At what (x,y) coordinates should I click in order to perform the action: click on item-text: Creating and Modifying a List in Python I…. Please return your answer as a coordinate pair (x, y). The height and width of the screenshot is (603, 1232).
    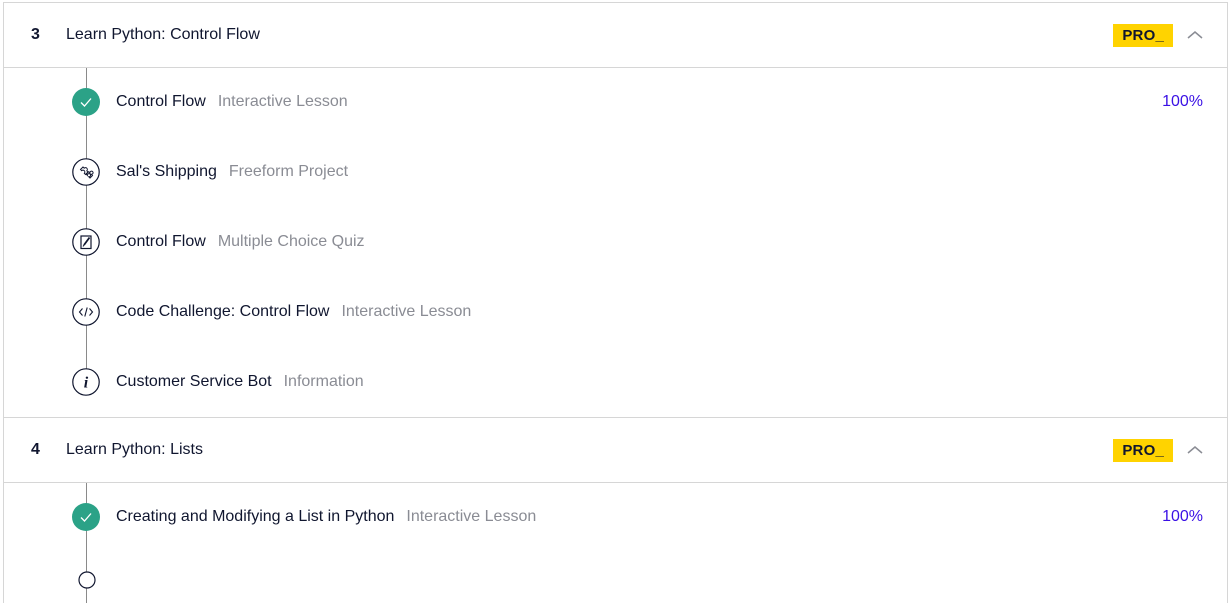
    Looking at the image, I should click on (326, 517).